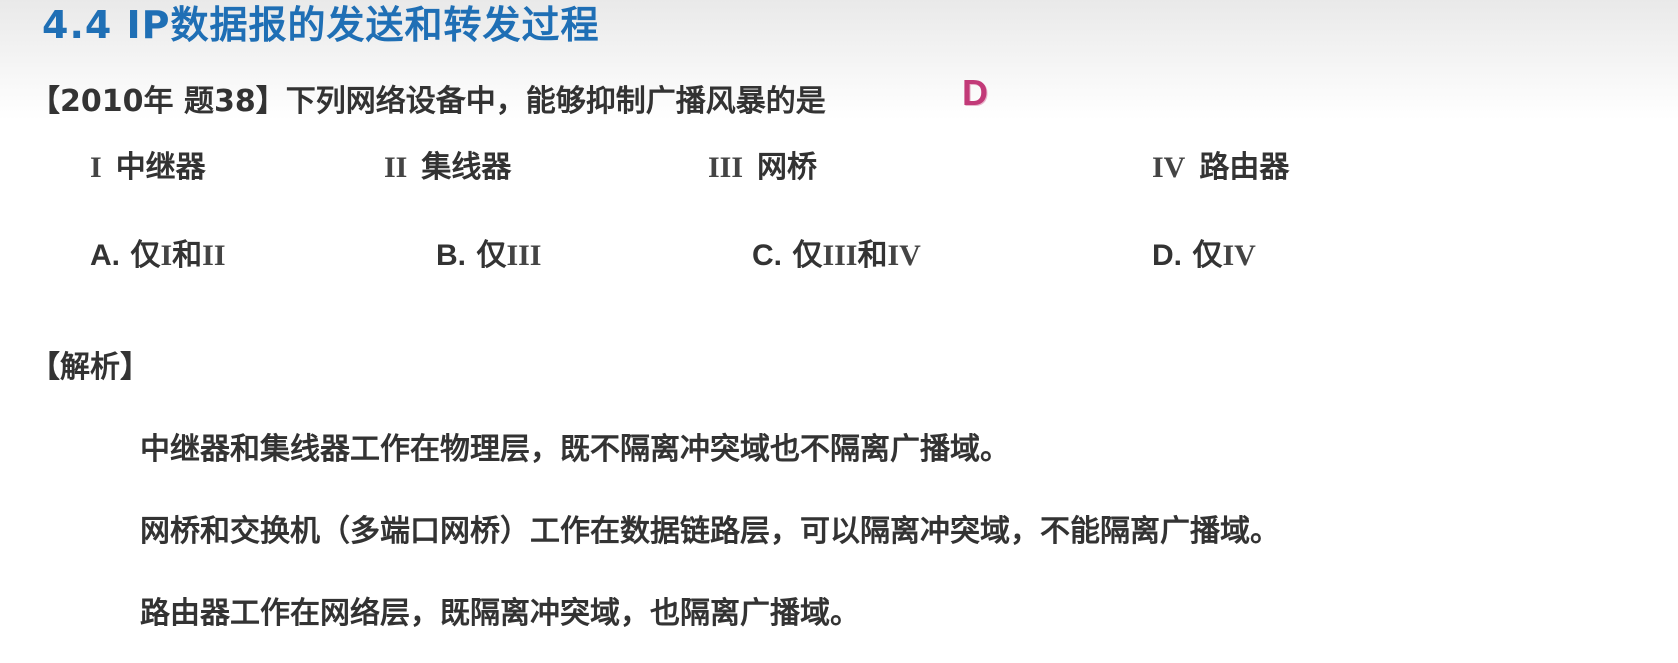 This screenshot has width=1678, height=663. What do you see at coordinates (428, 101) in the screenshot?
I see `question-text: 【2010年 题38】下列网络设备中，能够抑制广播风暴的是` at bounding box center [428, 101].